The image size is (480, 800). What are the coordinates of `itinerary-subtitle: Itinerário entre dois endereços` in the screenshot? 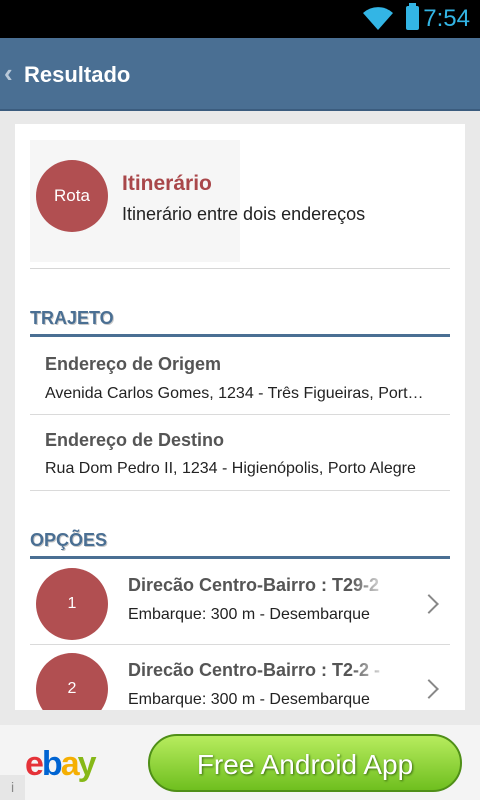 It's located at (244, 214).